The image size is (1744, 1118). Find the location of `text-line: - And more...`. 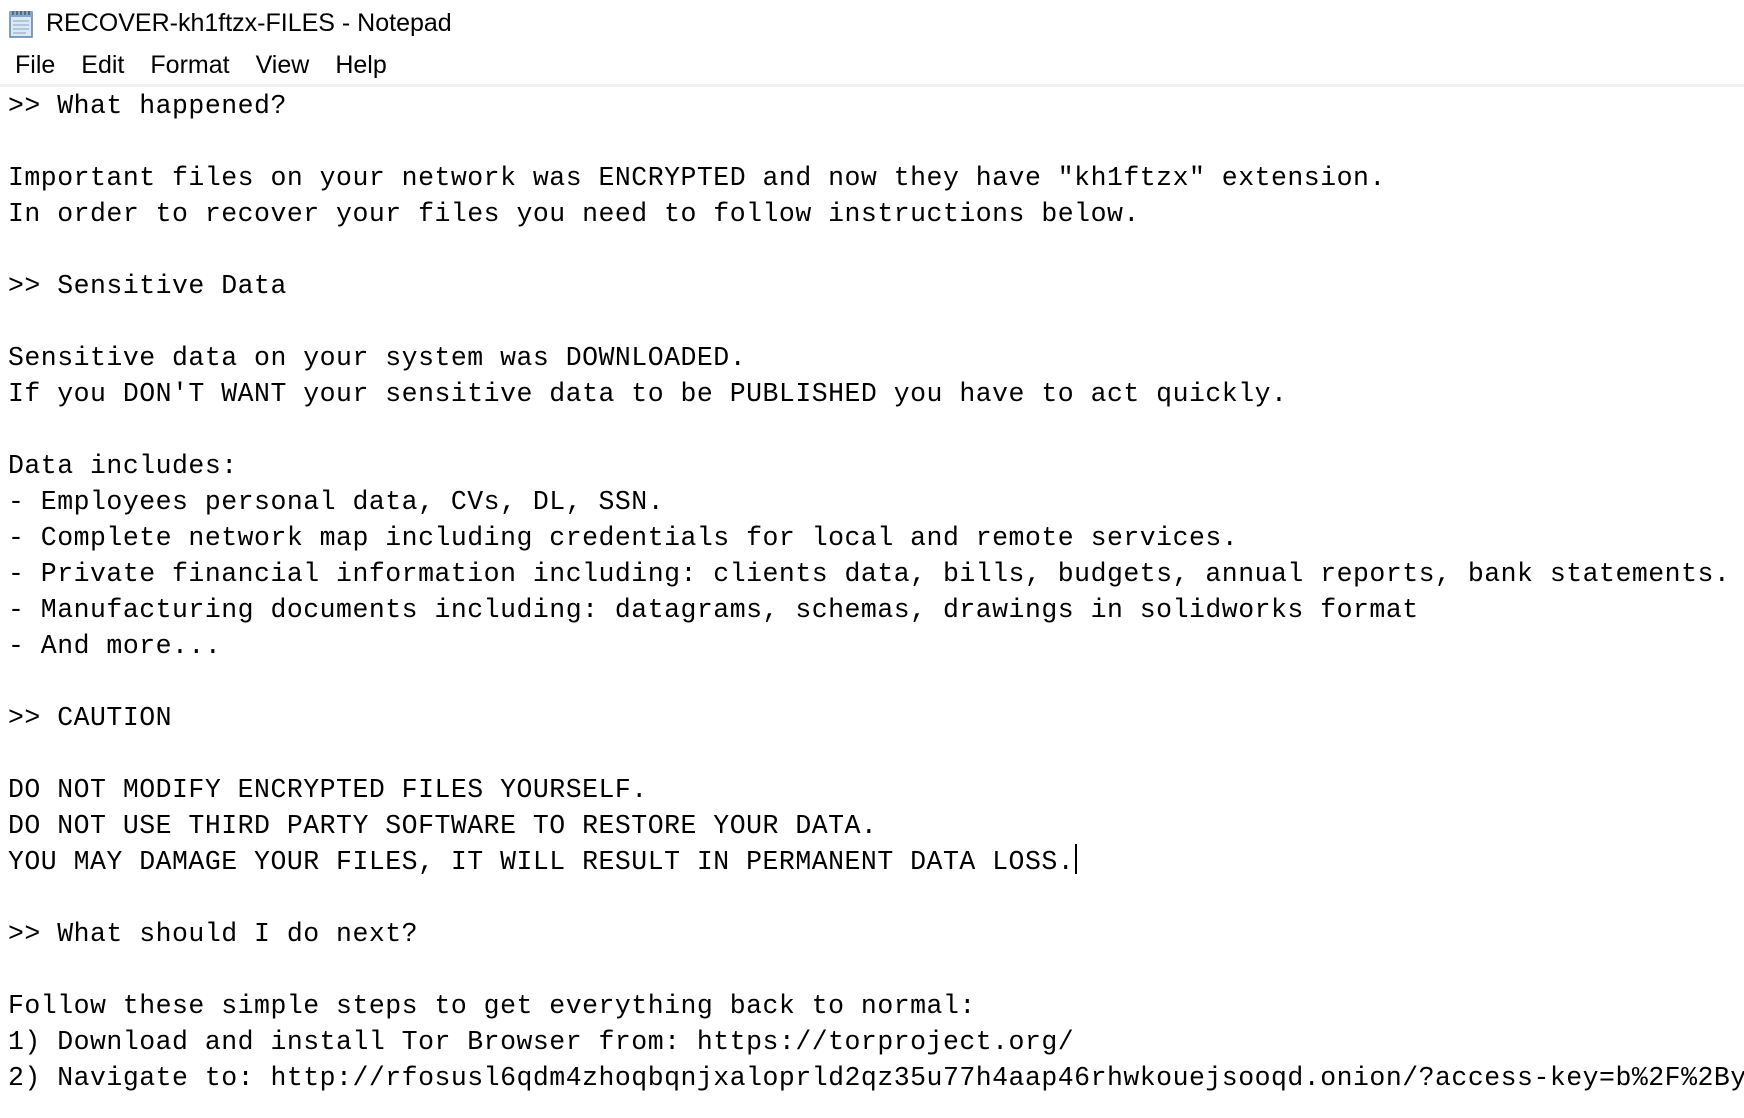

text-line: - And more... is located at coordinates (115, 646).